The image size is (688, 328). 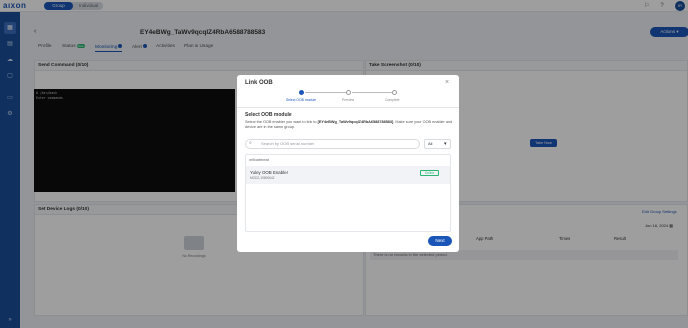 I want to click on section-title: Select OOB module, so click(x=268, y=115).